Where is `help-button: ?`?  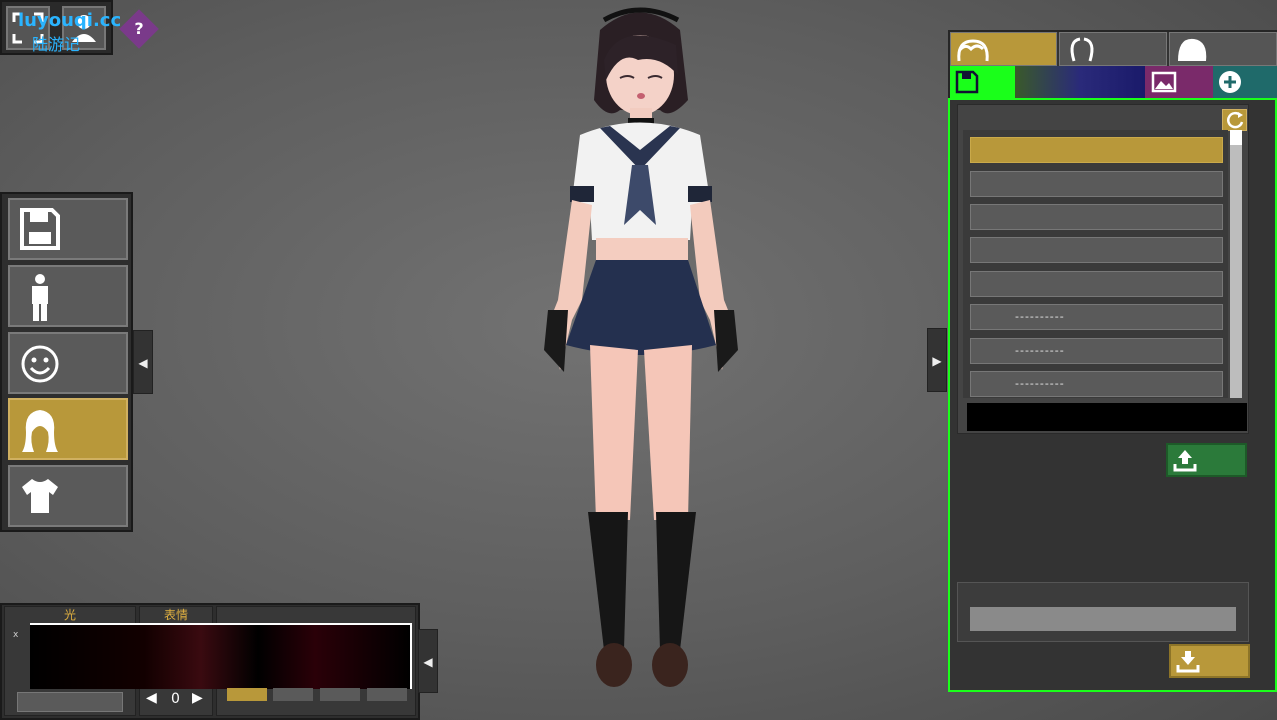 help-button: ? is located at coordinates (139, 29).